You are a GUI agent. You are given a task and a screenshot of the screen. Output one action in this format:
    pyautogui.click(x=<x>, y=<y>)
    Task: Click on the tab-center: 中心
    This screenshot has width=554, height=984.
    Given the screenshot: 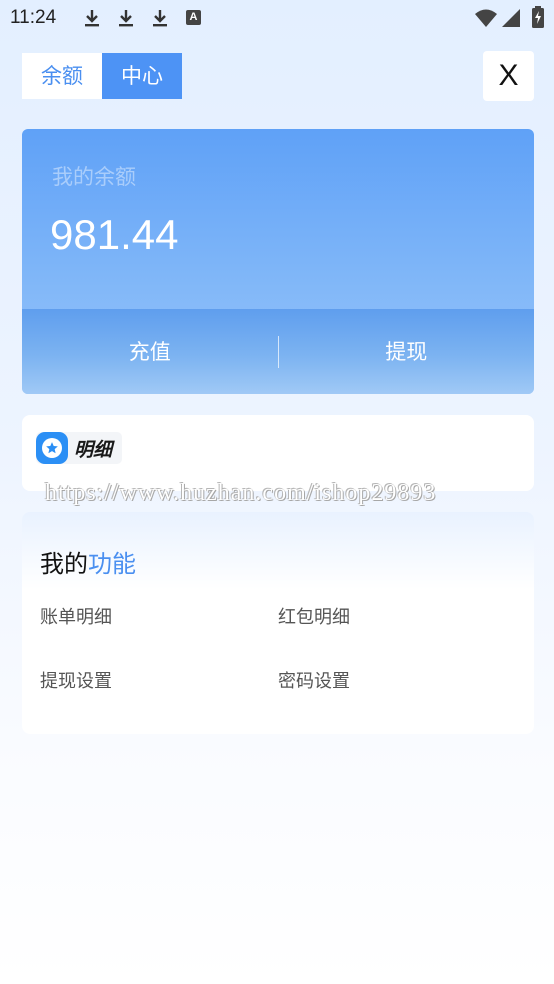 What is the action you would take?
    pyautogui.click(x=142, y=76)
    